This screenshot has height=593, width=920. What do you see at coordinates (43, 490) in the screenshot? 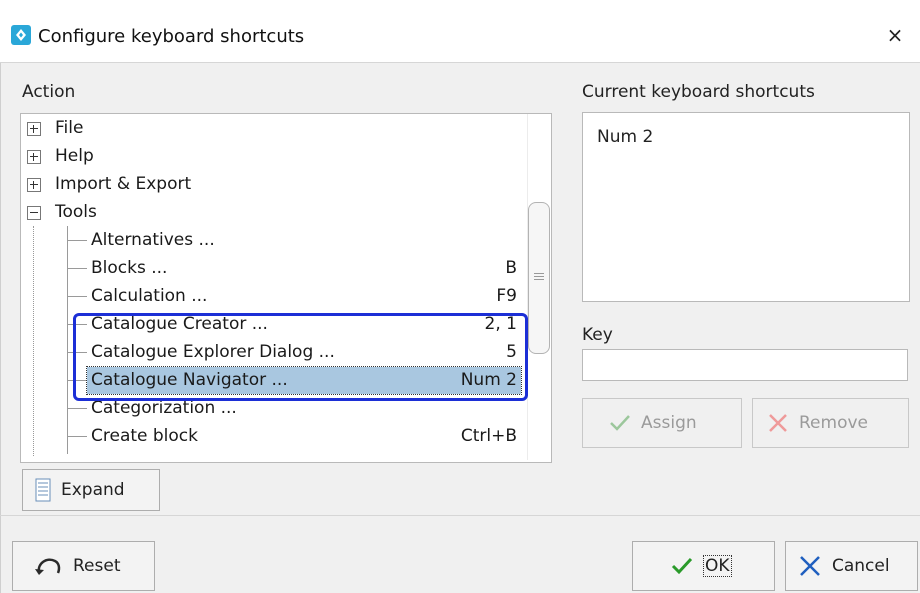
I see `expand-list-icon` at bounding box center [43, 490].